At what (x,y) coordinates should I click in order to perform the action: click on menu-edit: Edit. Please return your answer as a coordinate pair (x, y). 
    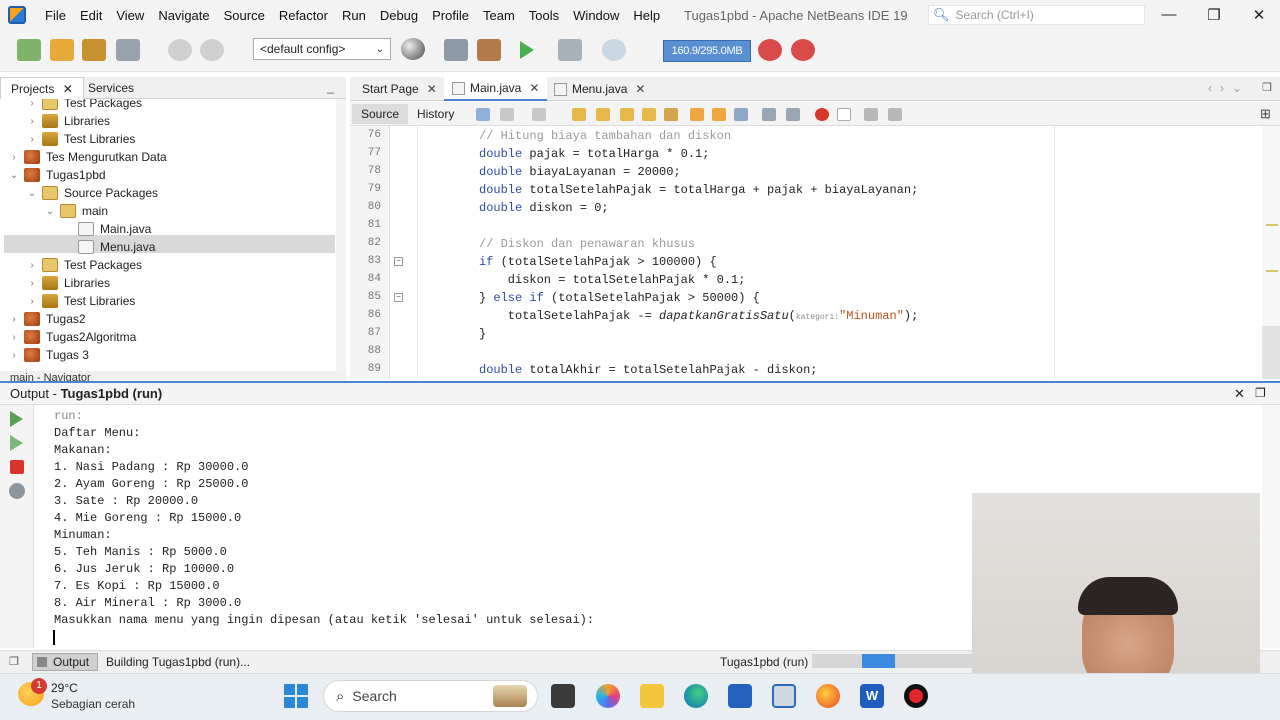
    Looking at the image, I should click on (91, 15).